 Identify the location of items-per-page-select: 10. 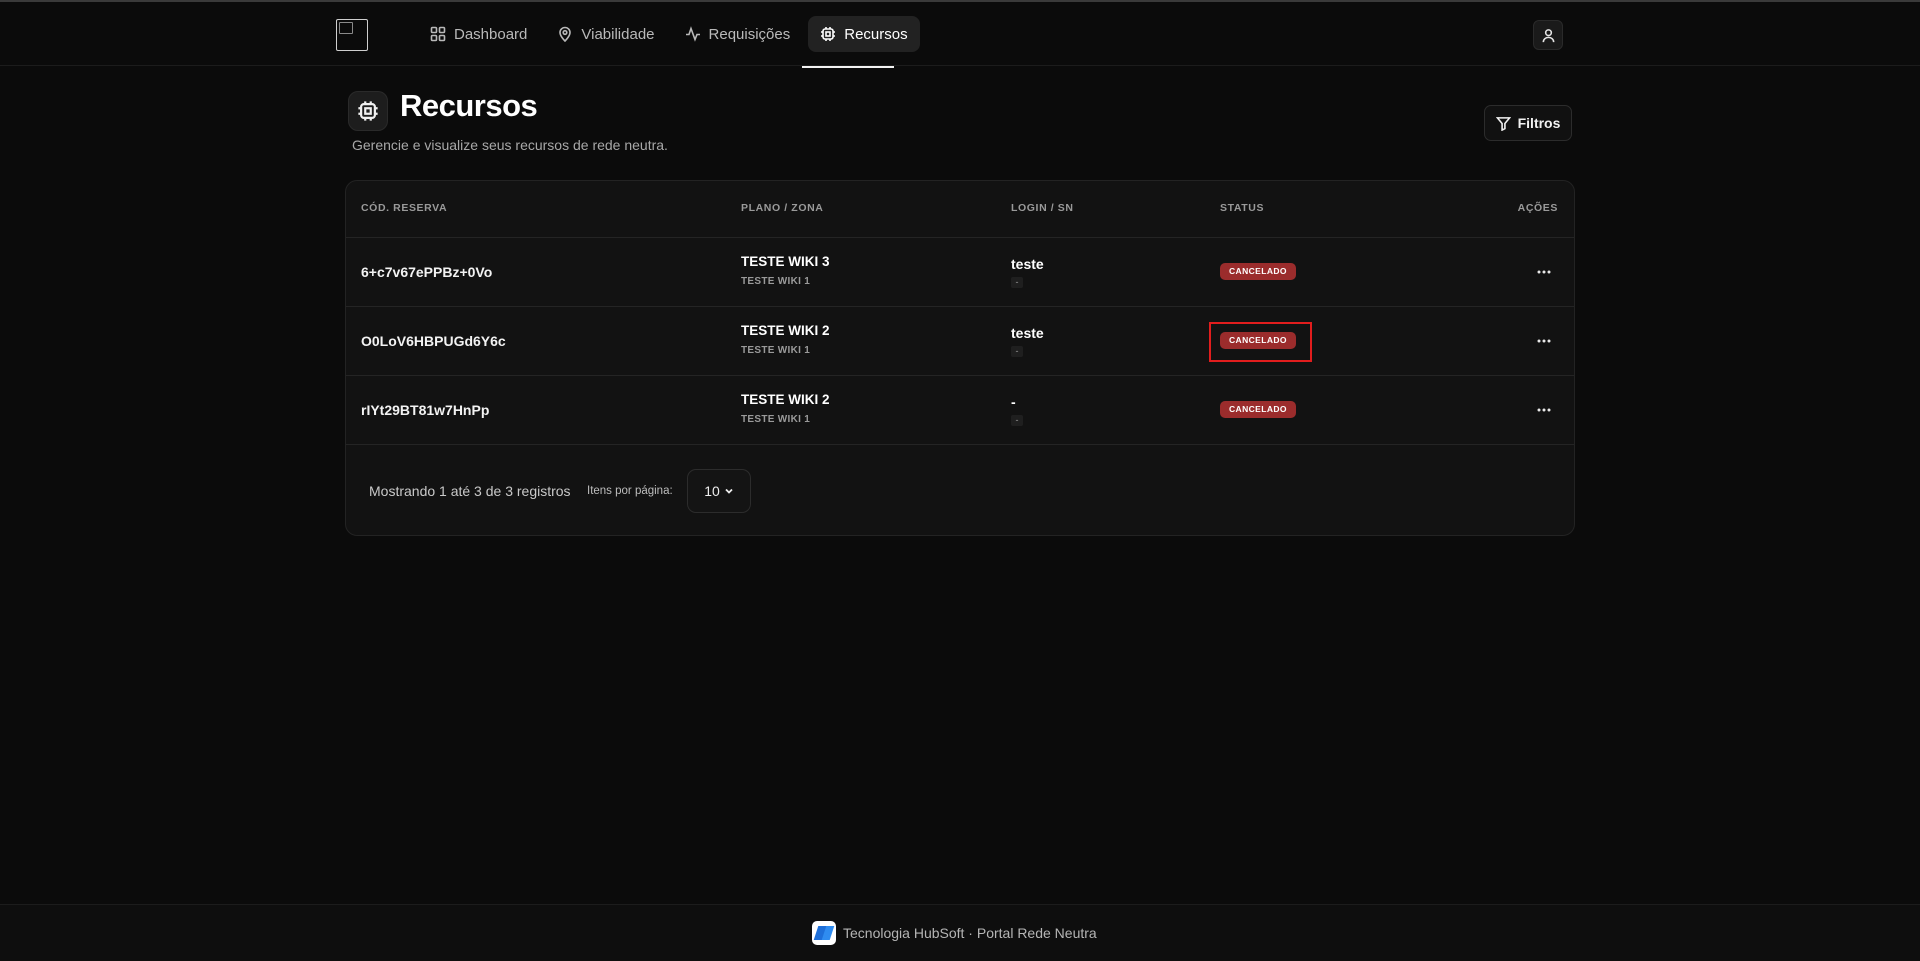
(719, 491).